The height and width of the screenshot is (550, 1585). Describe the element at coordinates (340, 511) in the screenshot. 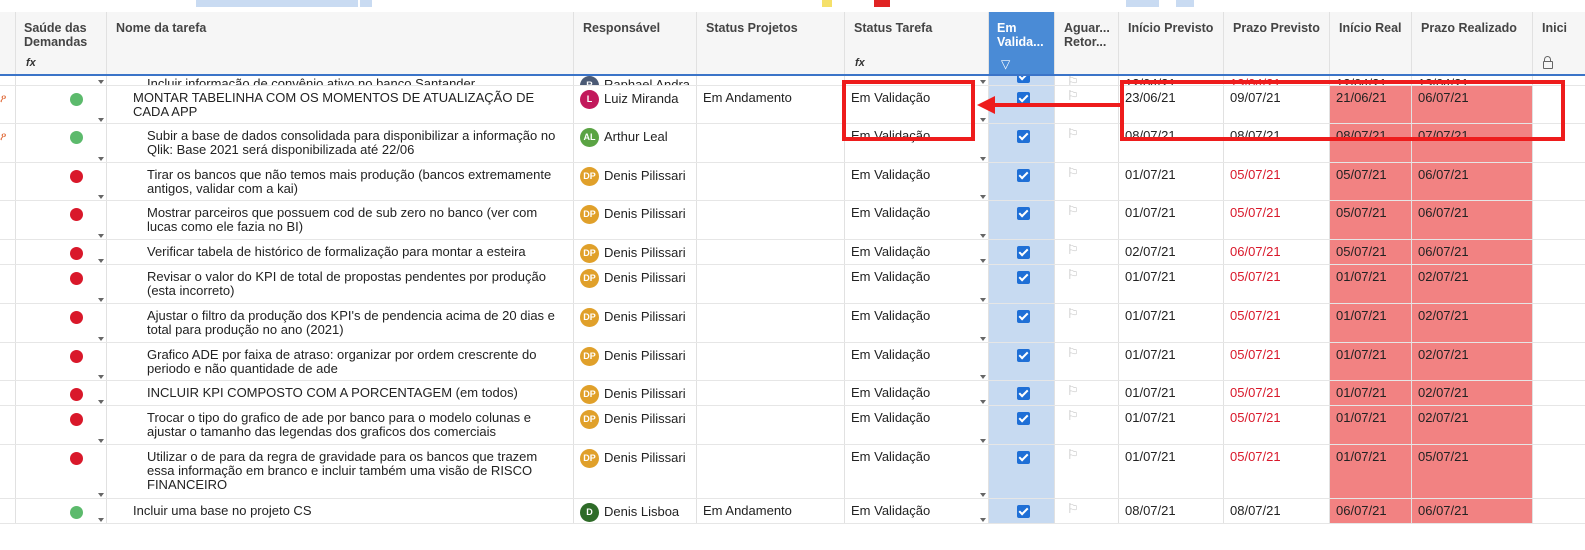

I see `task-name-cell: Incluir uma base no projeto CS` at that location.